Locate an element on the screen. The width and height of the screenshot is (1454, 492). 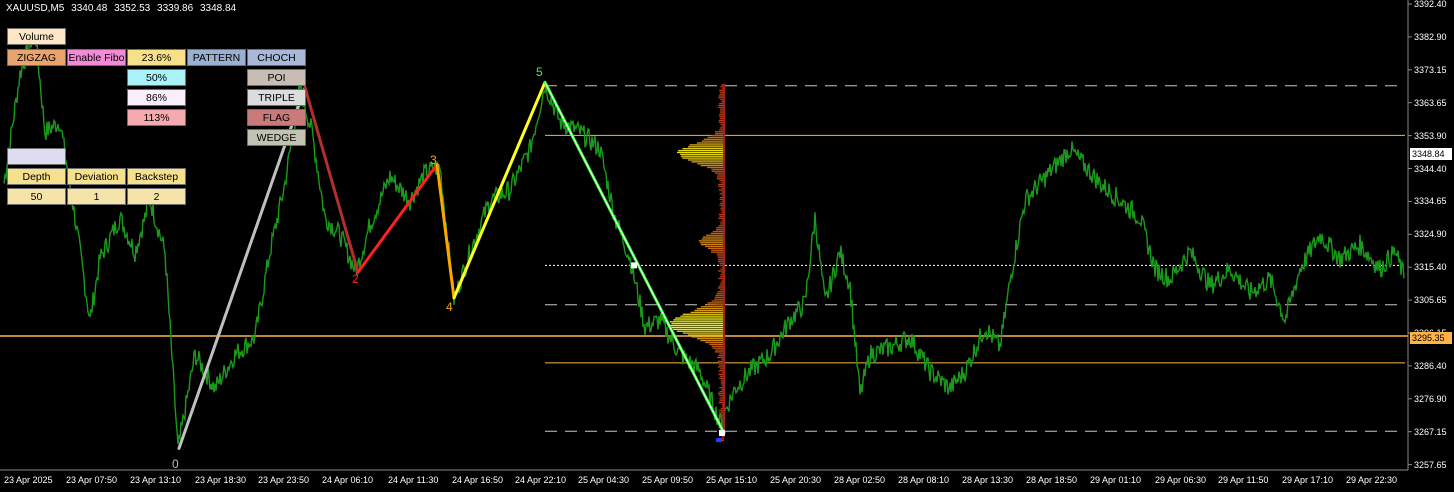
blank-input is located at coordinates (36, 156).